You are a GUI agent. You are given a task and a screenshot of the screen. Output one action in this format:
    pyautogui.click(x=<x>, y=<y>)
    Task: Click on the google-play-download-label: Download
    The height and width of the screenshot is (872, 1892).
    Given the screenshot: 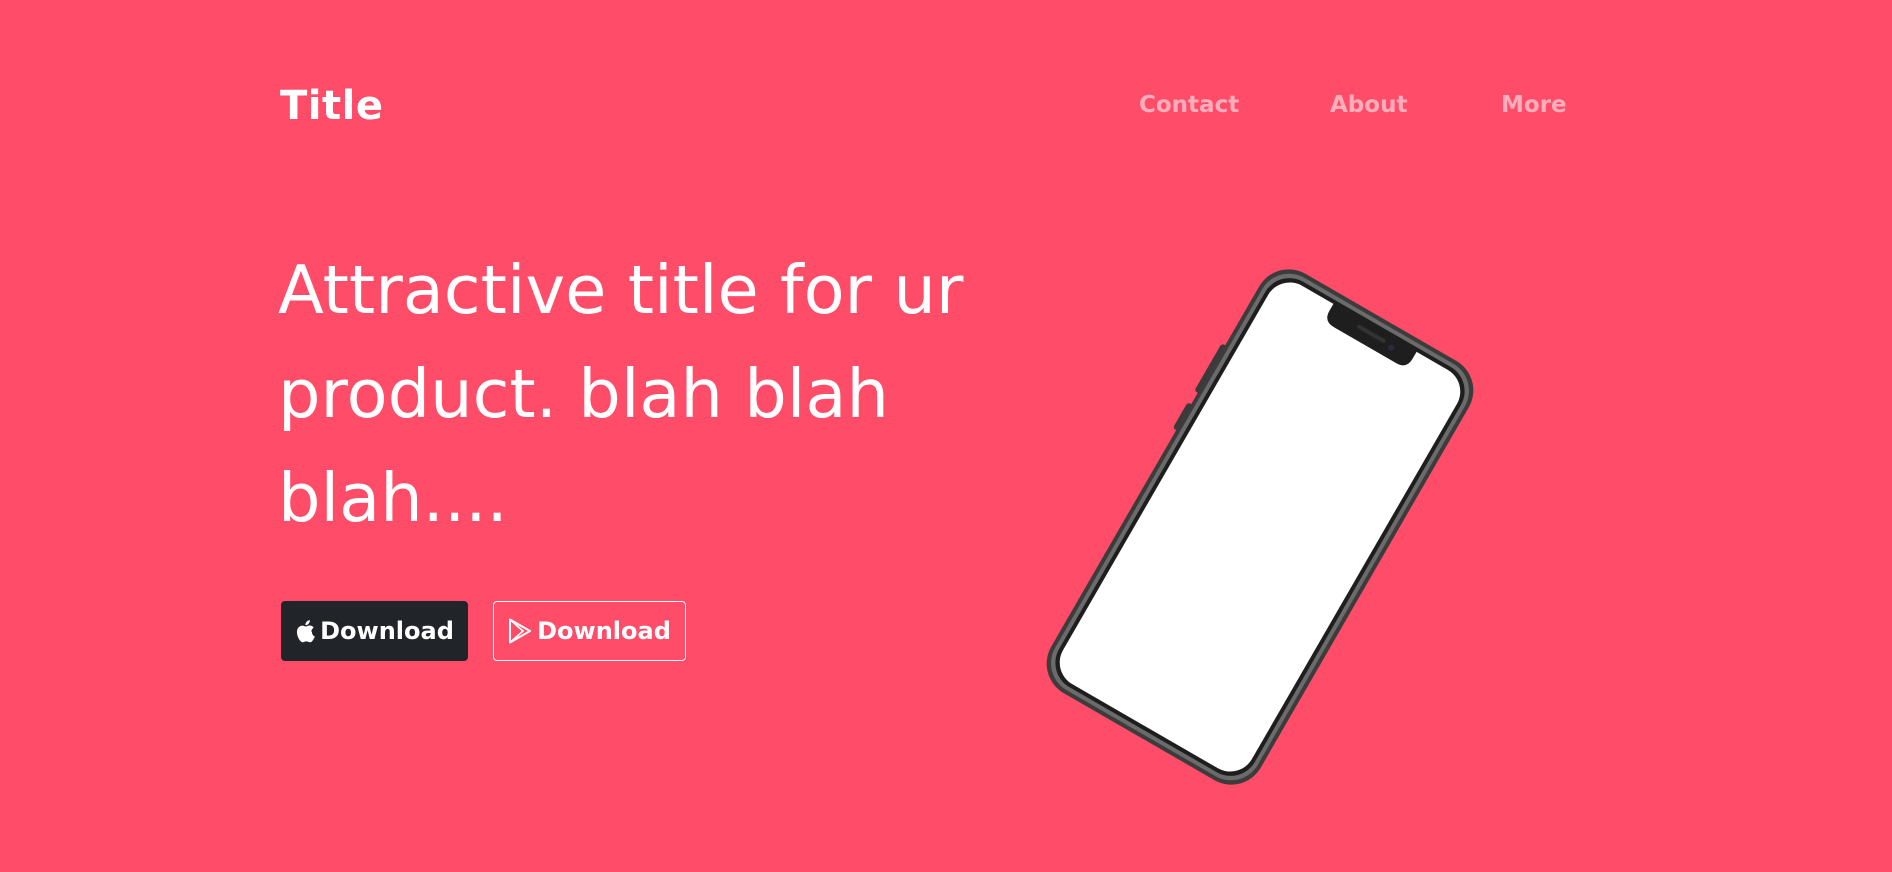 What is the action you would take?
    pyautogui.click(x=604, y=631)
    